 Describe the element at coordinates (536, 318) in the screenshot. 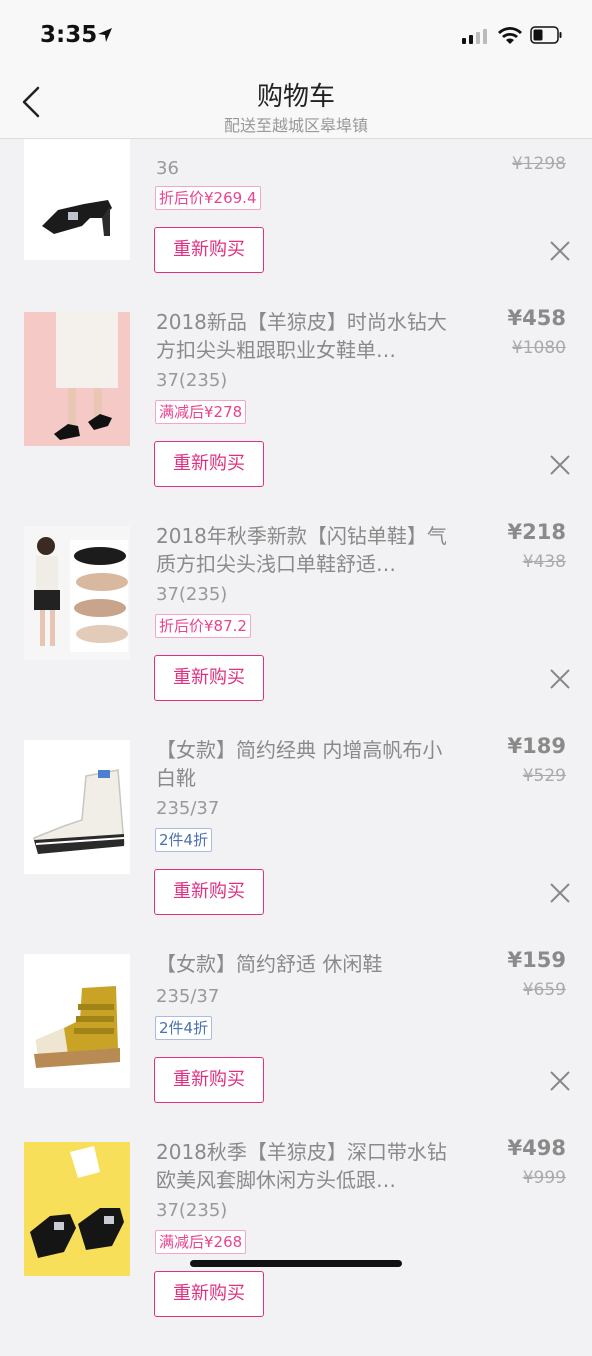

I see `current-price: ¥458` at that location.